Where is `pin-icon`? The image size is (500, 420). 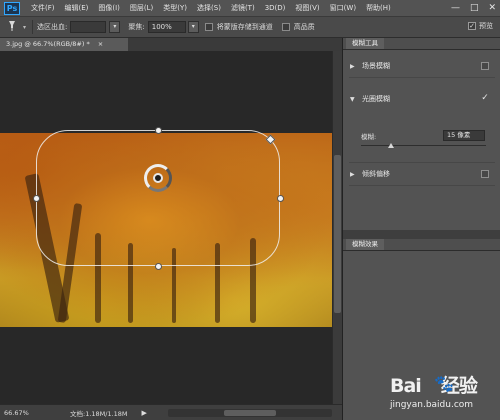
pin-icon is located at coordinates (12, 27).